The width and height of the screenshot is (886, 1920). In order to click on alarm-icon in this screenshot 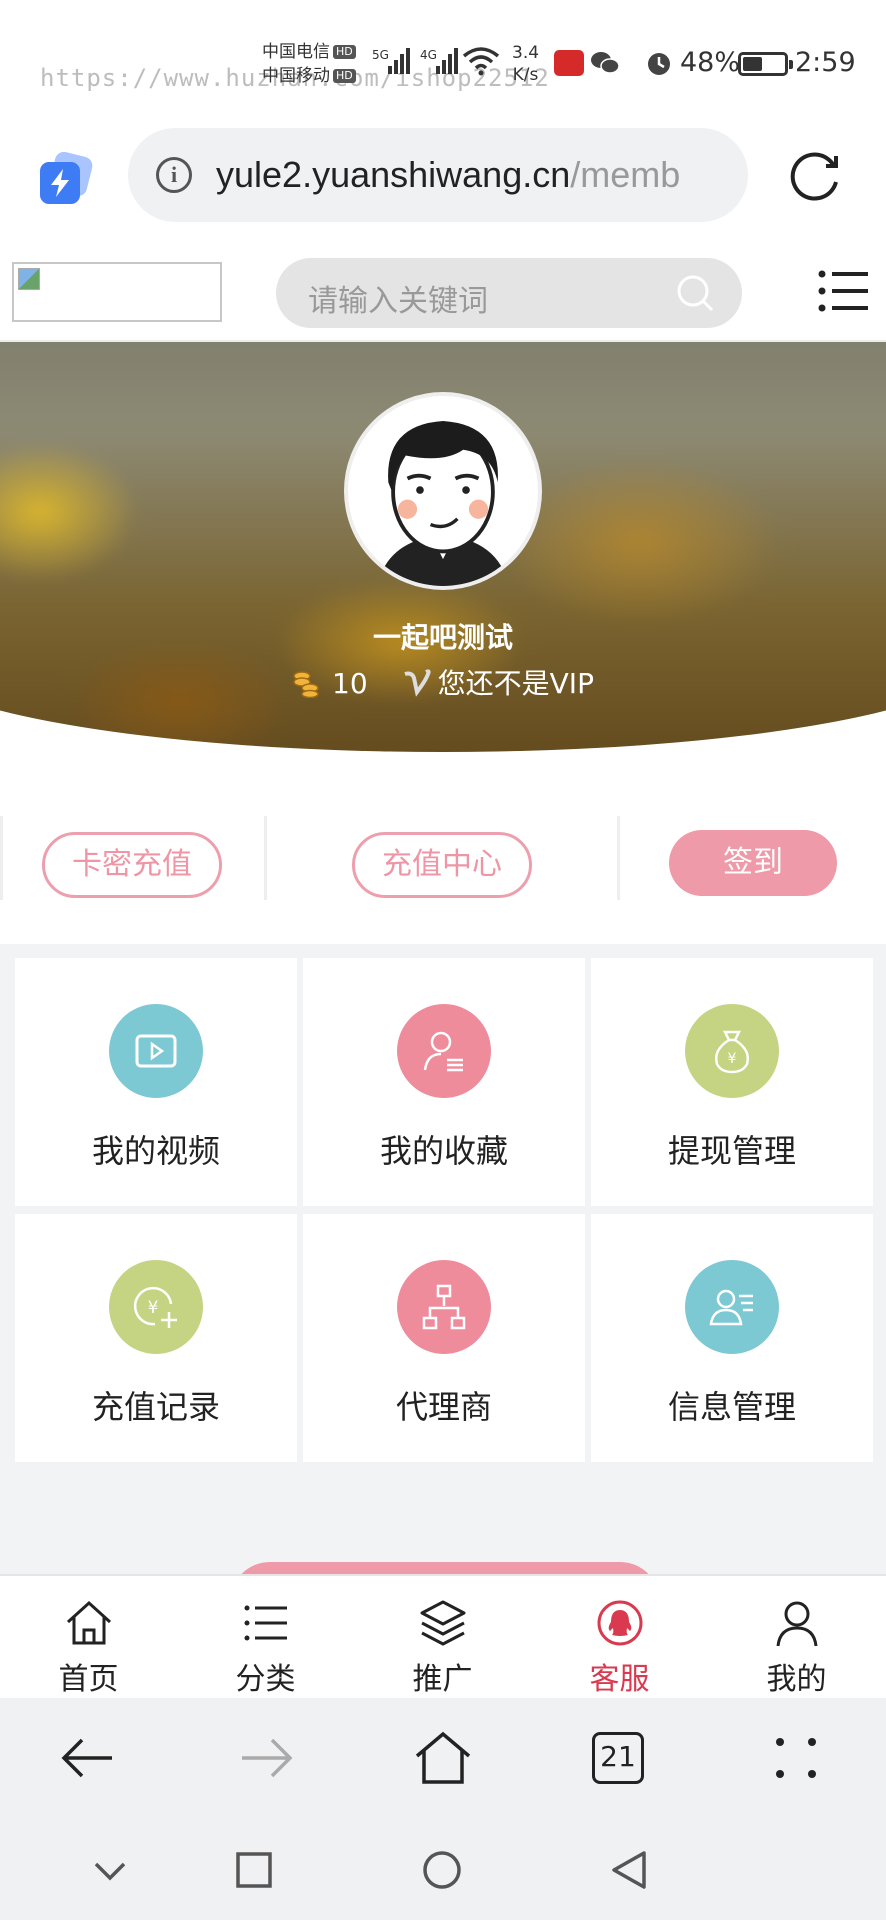, I will do `click(659, 64)`.